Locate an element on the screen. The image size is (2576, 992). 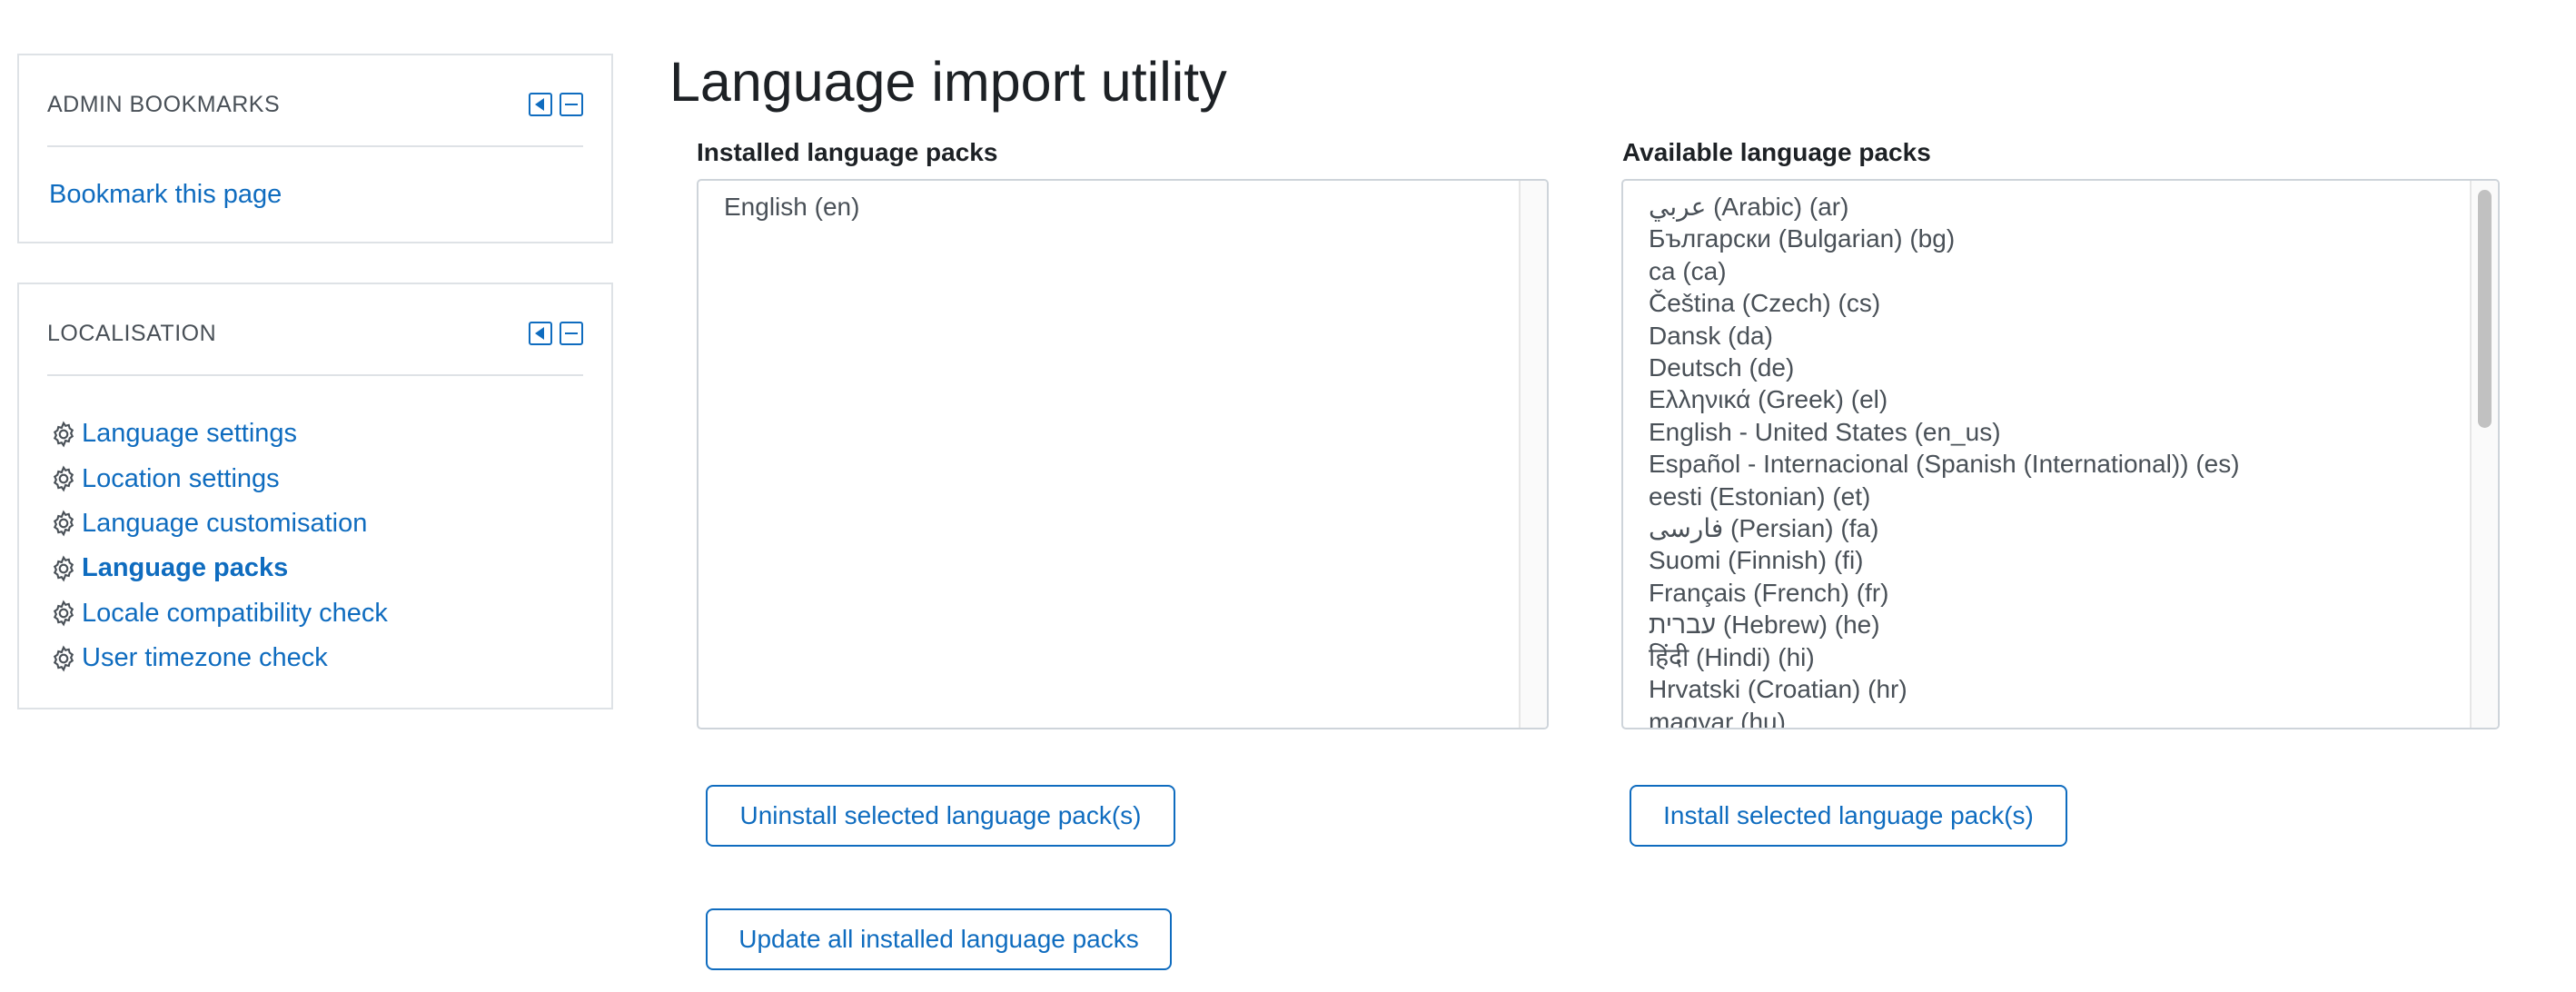
available-pack-option: Ελληνικά (Greek) (el) is located at coordinates (2073, 399).